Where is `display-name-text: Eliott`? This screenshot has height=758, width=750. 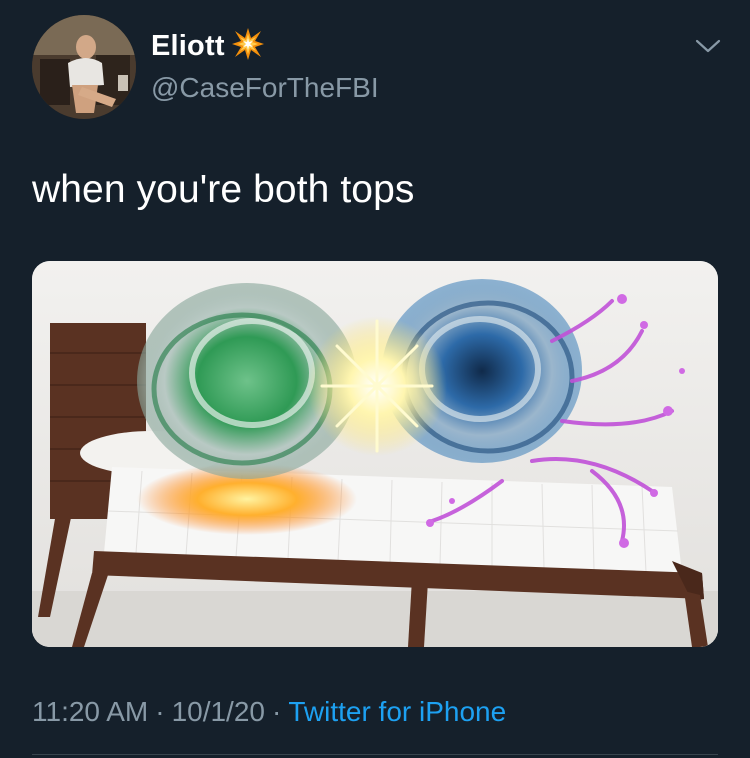
display-name-text: Eliott is located at coordinates (188, 46).